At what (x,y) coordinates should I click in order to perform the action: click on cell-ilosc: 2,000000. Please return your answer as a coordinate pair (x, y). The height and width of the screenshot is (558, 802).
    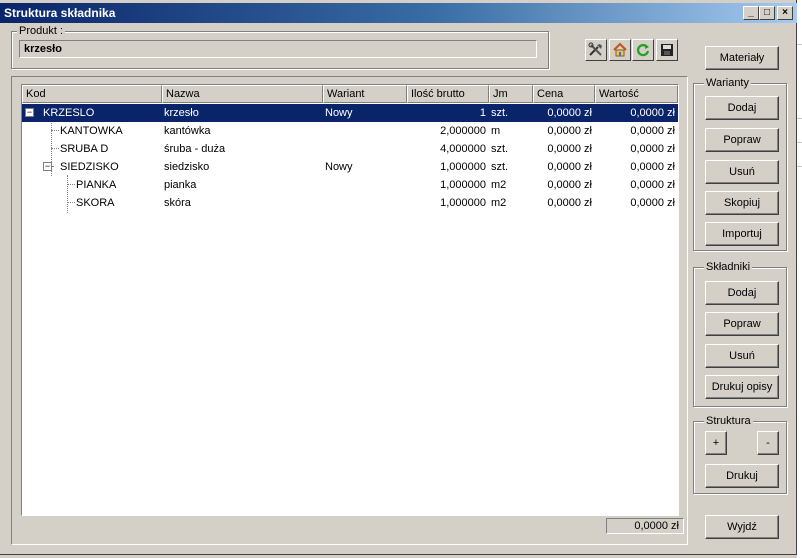
    Looking at the image, I should click on (463, 131).